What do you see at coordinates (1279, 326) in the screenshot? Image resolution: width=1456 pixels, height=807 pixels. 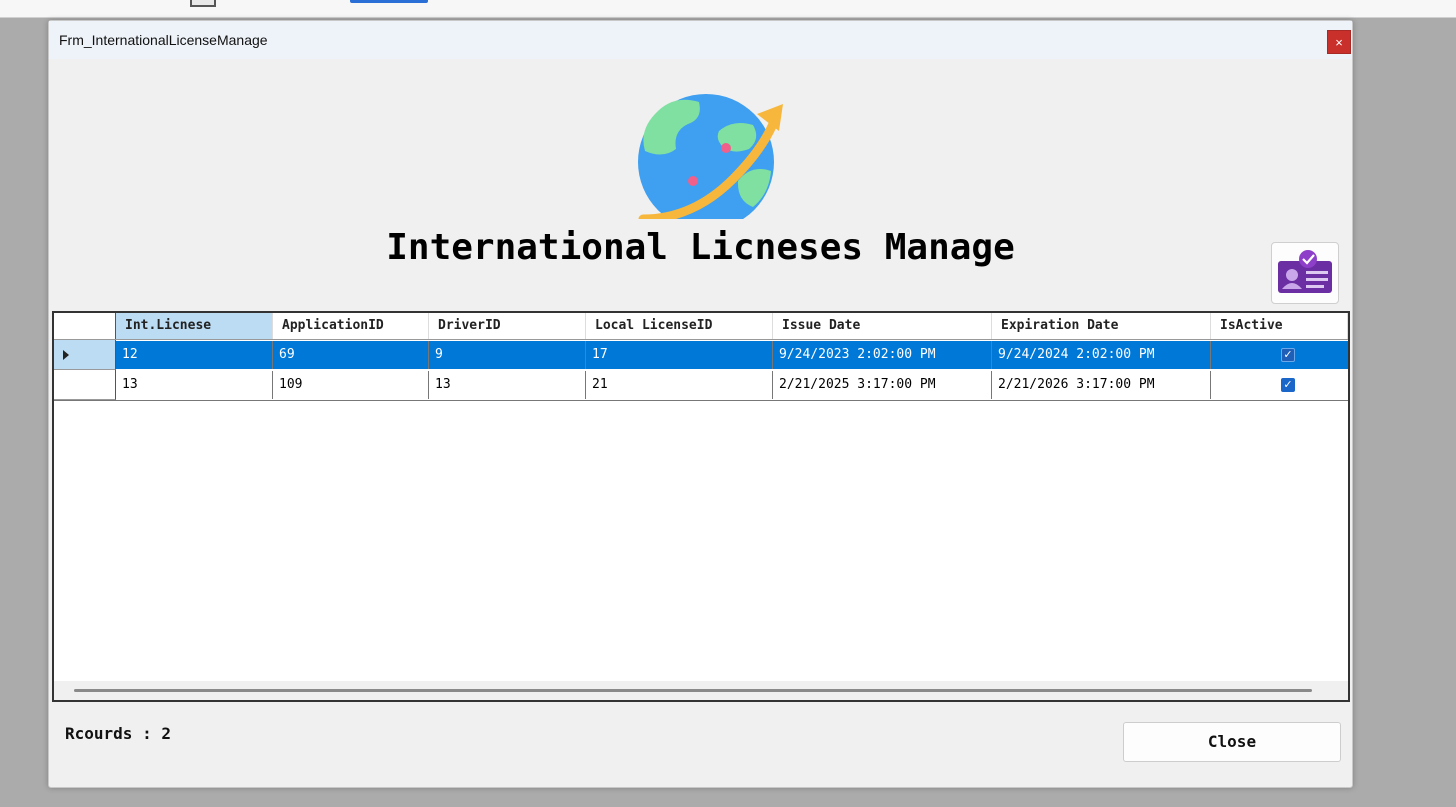 I see `column-header-is-active: IsActive` at bounding box center [1279, 326].